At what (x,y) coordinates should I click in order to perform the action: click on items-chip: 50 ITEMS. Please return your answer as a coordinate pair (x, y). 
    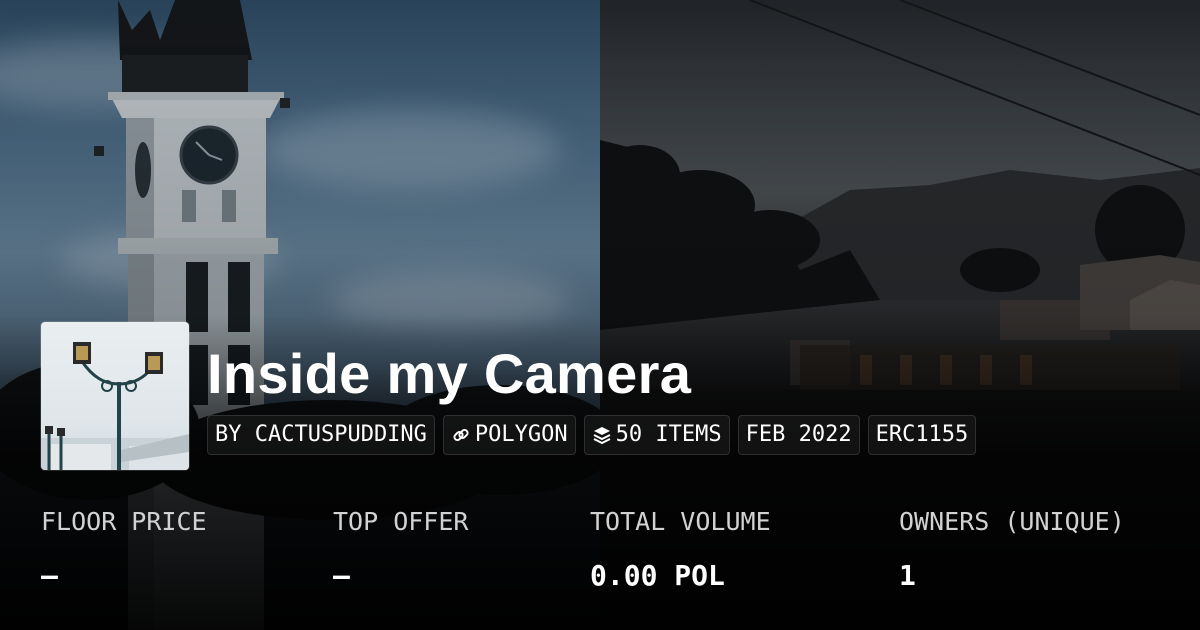
    Looking at the image, I should click on (656, 435).